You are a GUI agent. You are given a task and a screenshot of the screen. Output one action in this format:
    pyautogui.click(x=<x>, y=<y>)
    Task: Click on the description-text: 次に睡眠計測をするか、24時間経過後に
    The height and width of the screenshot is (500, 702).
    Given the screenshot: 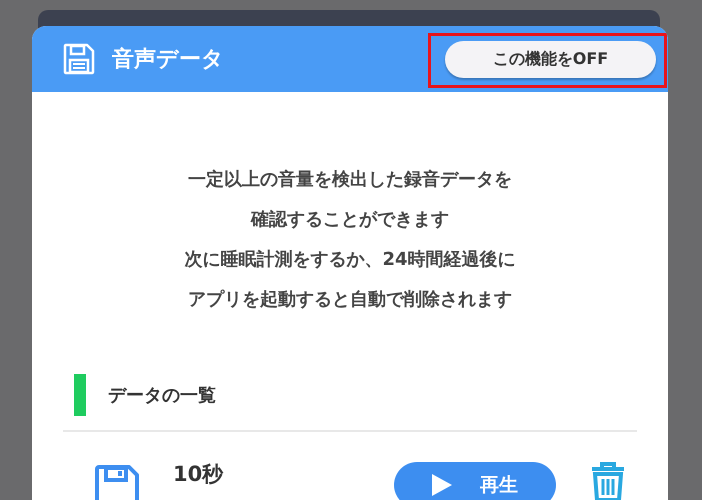 What is the action you would take?
    pyautogui.click(x=350, y=259)
    